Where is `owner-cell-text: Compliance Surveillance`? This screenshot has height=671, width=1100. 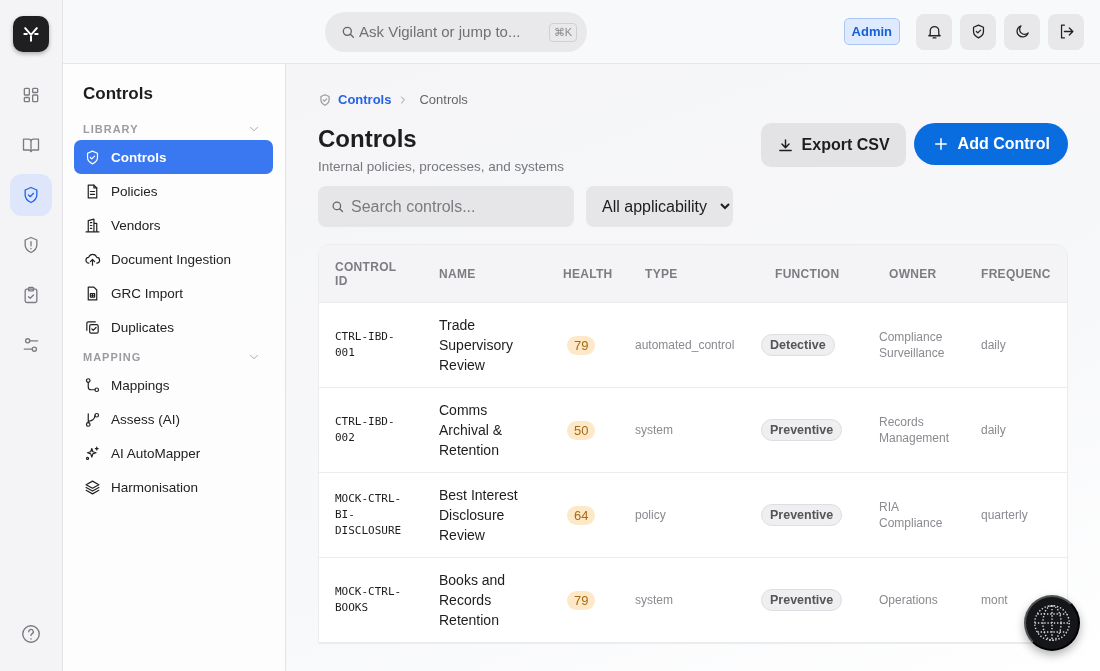 owner-cell-text: Compliance Surveillance is located at coordinates (912, 345).